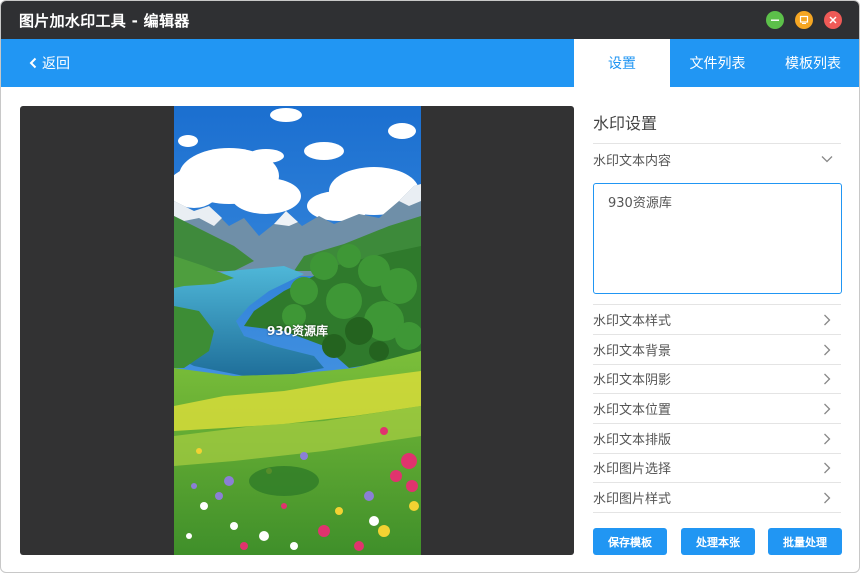 The width and height of the screenshot is (860, 573). Describe the element at coordinates (632, 351) in the screenshot. I see `option-label: 水印文本背景` at that location.